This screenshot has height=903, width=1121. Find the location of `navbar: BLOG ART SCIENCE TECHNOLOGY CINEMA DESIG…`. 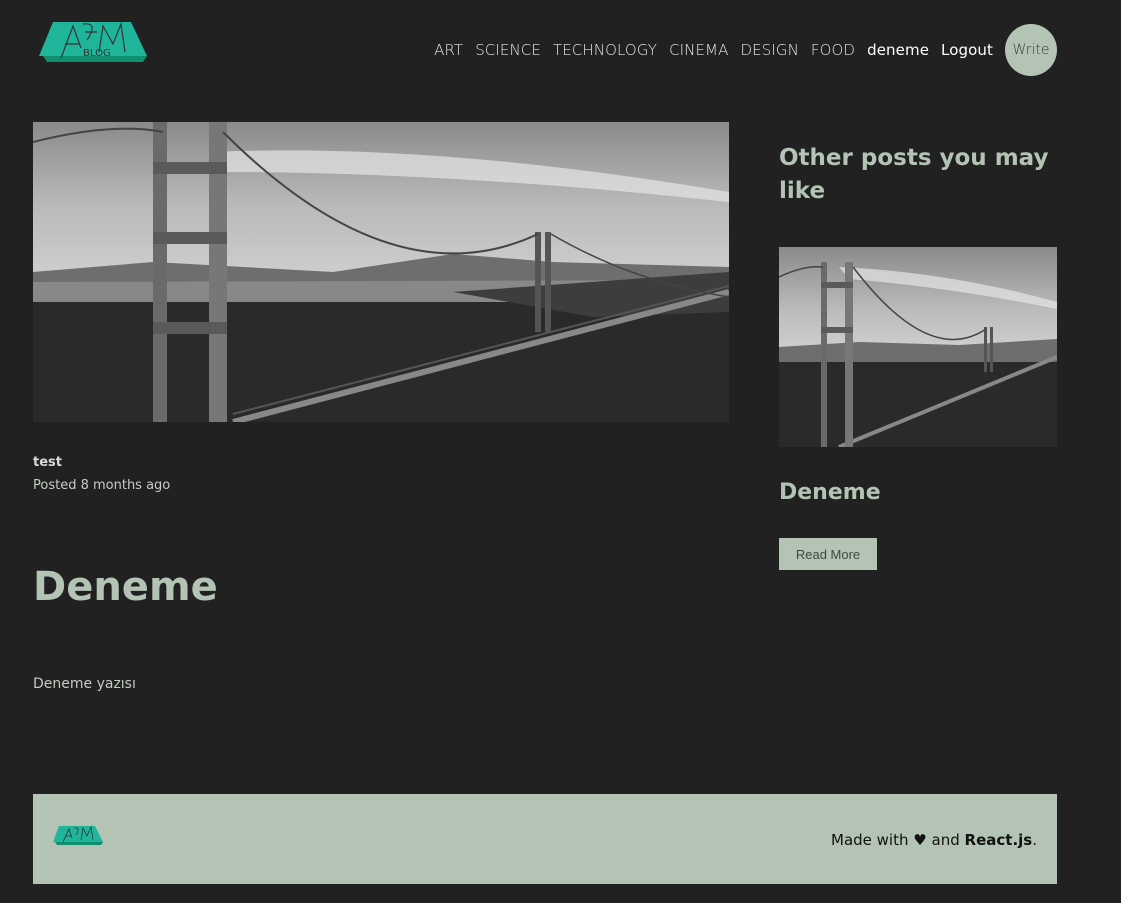

navbar: BLOG ART SCIENCE TECHNOLOGY CINEMA DESIG… is located at coordinates (545, 48).